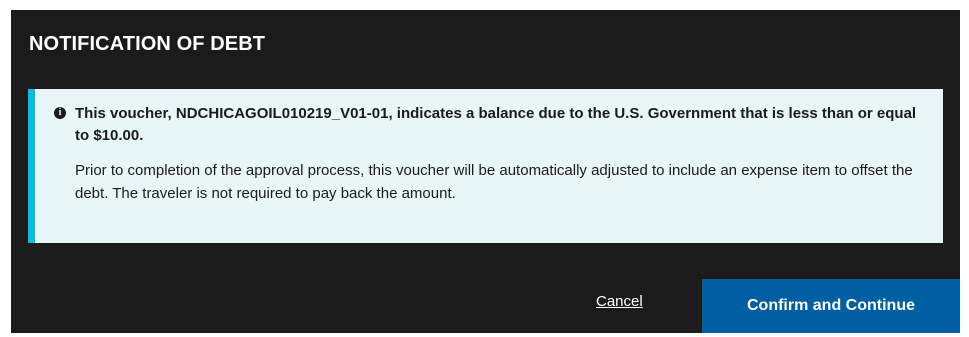  What do you see at coordinates (831, 306) in the screenshot?
I see `confirm-and-continue-button: Confirm and Continue` at bounding box center [831, 306].